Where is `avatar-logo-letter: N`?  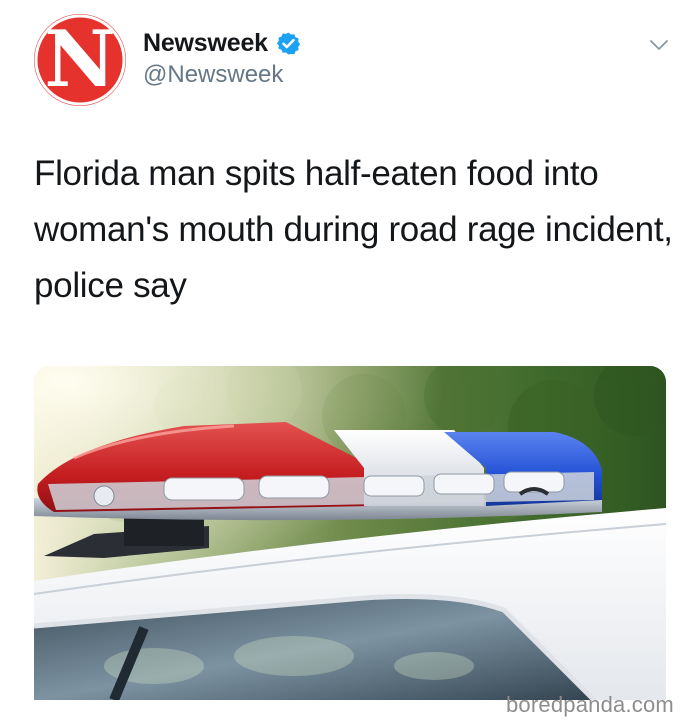
avatar-logo-letter: N is located at coordinates (80, 59).